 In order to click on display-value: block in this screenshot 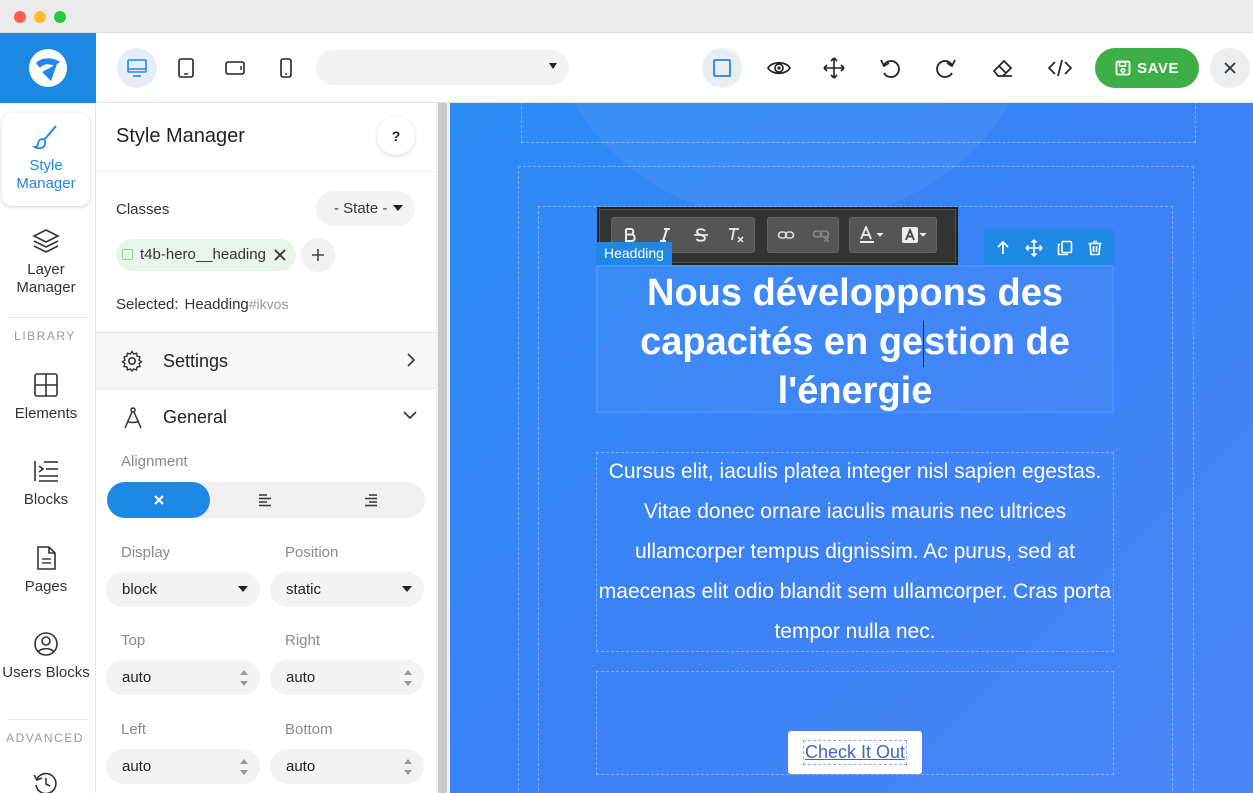, I will do `click(140, 589)`.